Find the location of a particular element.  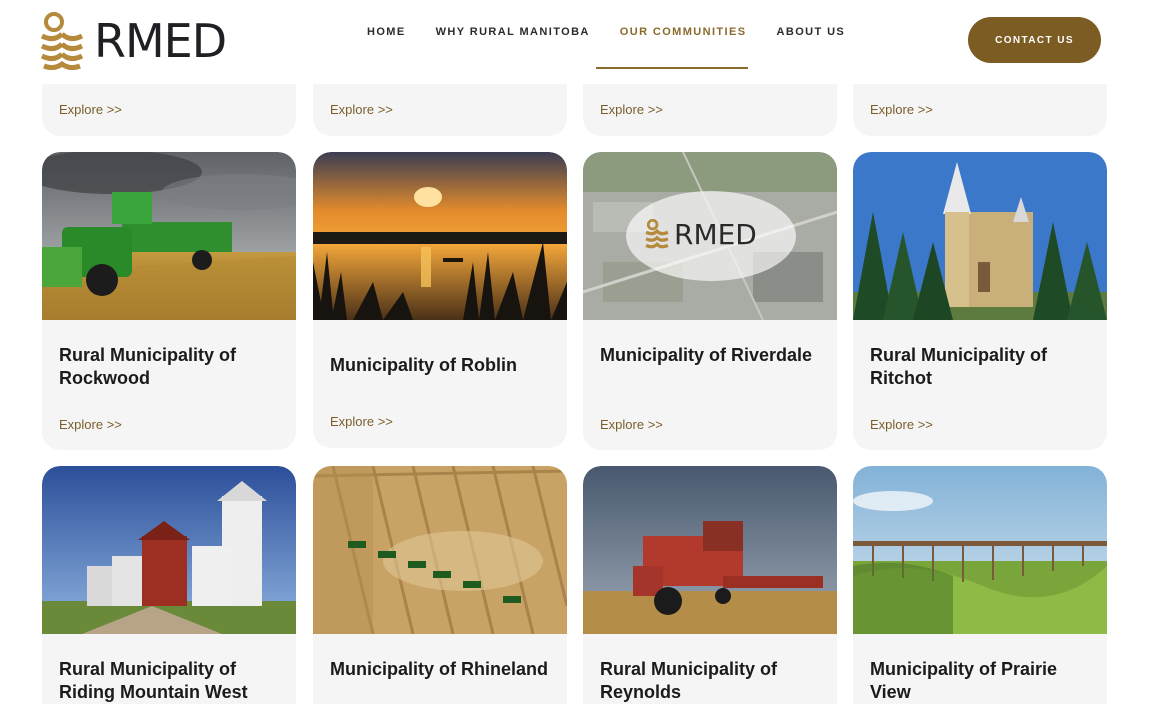

community-card-prairie-view: Municipality of Prairie View is located at coordinates (980, 585).